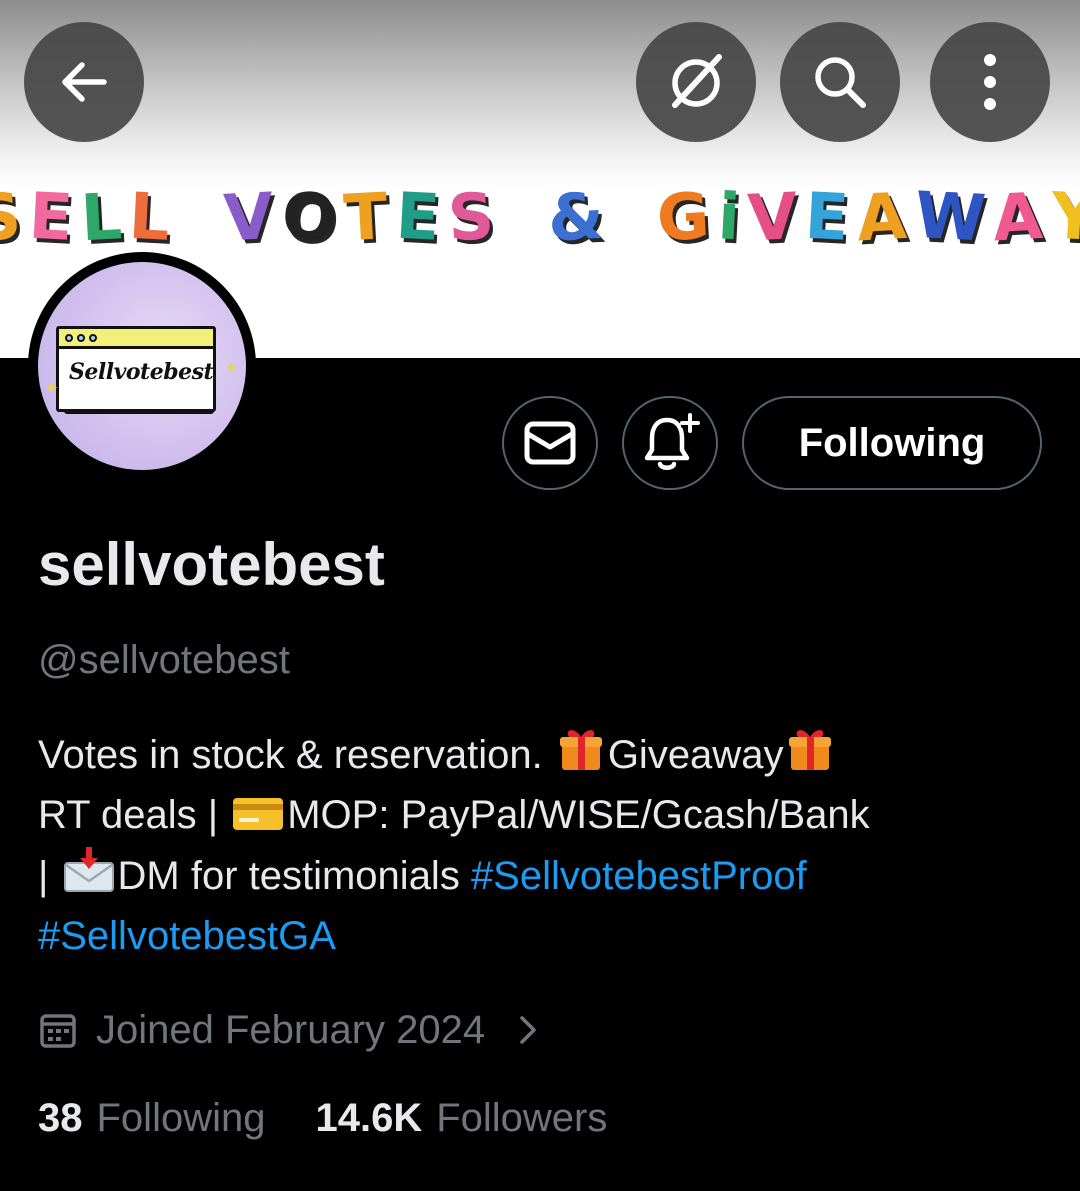 This screenshot has height=1191, width=1080. Describe the element at coordinates (578, 815) in the screenshot. I see `bio-text: MOP: PayPal/WISE/Gcash/Bank` at that location.